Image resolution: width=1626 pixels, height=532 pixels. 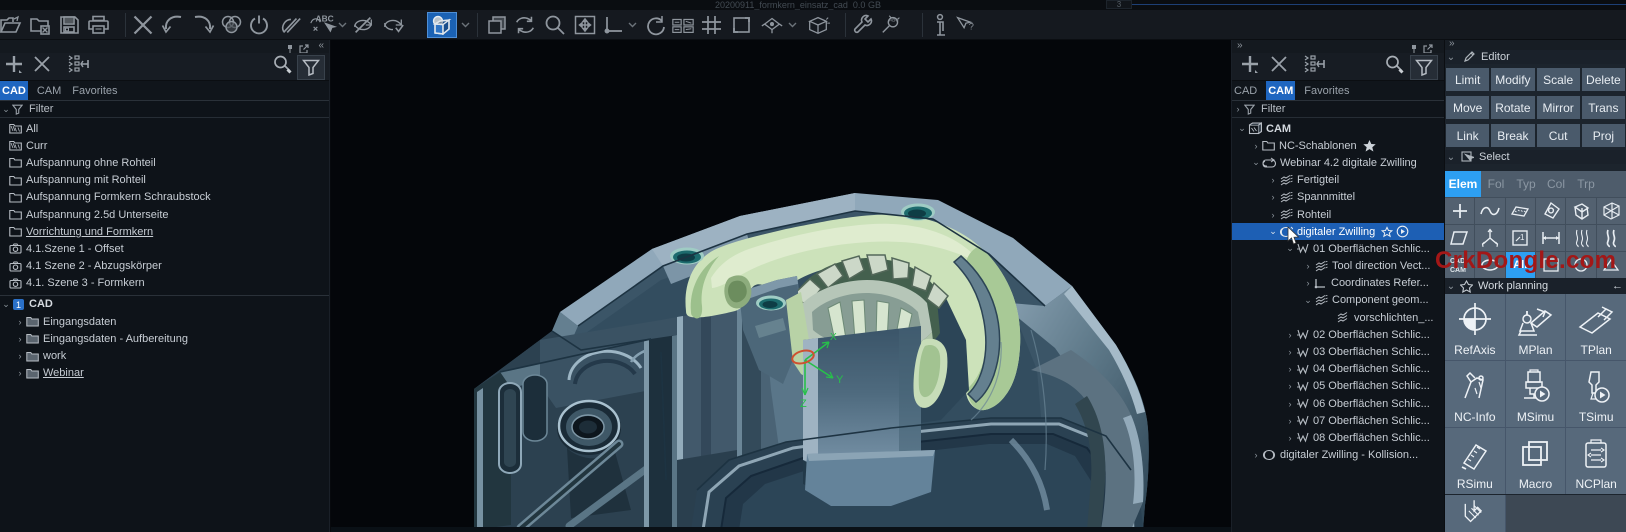 I want to click on svg-text: X, so click(x=833, y=337).